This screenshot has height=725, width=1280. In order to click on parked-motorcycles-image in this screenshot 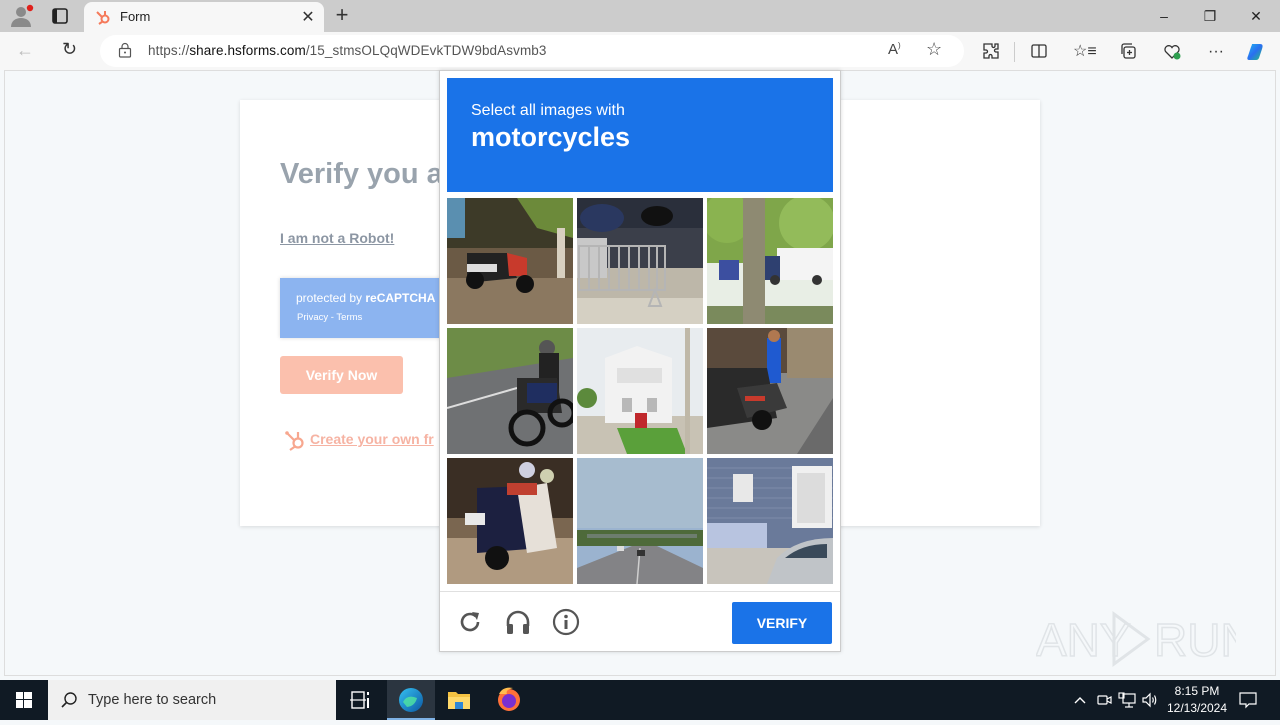, I will do `click(770, 391)`.